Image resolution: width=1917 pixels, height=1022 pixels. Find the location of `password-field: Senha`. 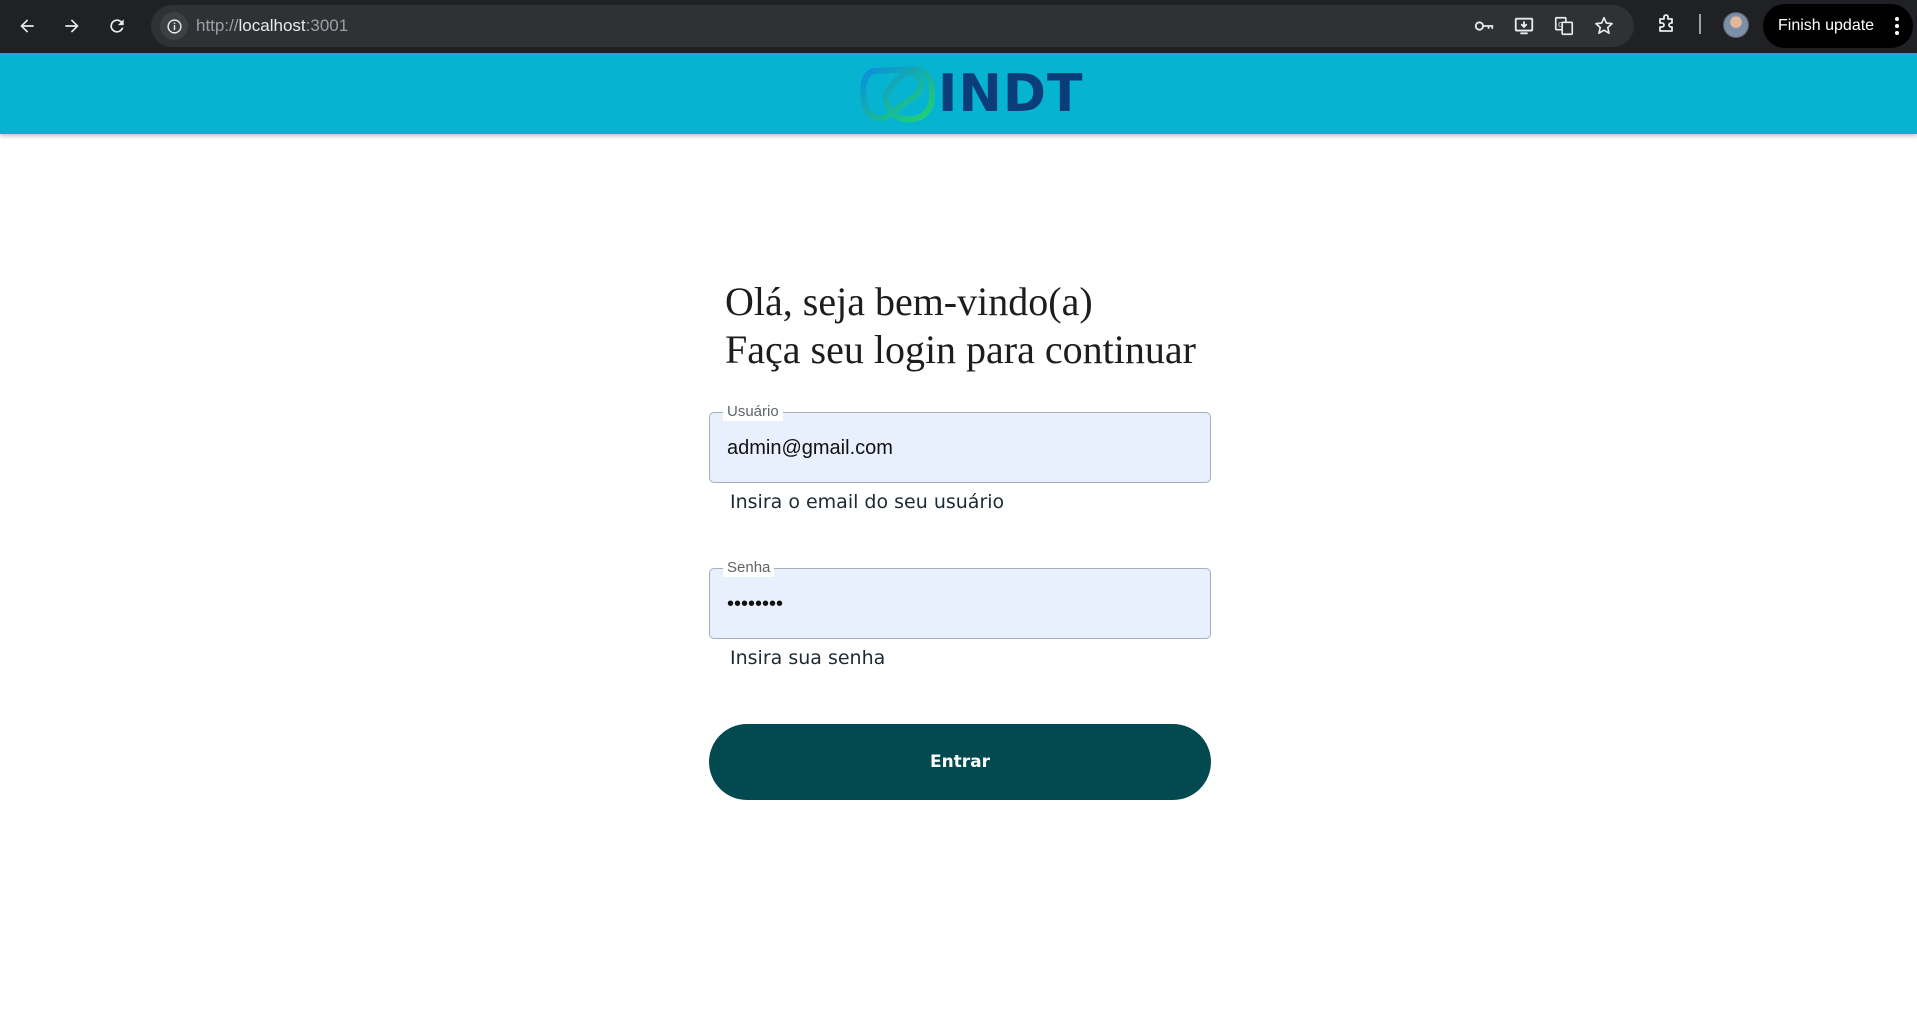

password-field: Senha is located at coordinates (960, 599).